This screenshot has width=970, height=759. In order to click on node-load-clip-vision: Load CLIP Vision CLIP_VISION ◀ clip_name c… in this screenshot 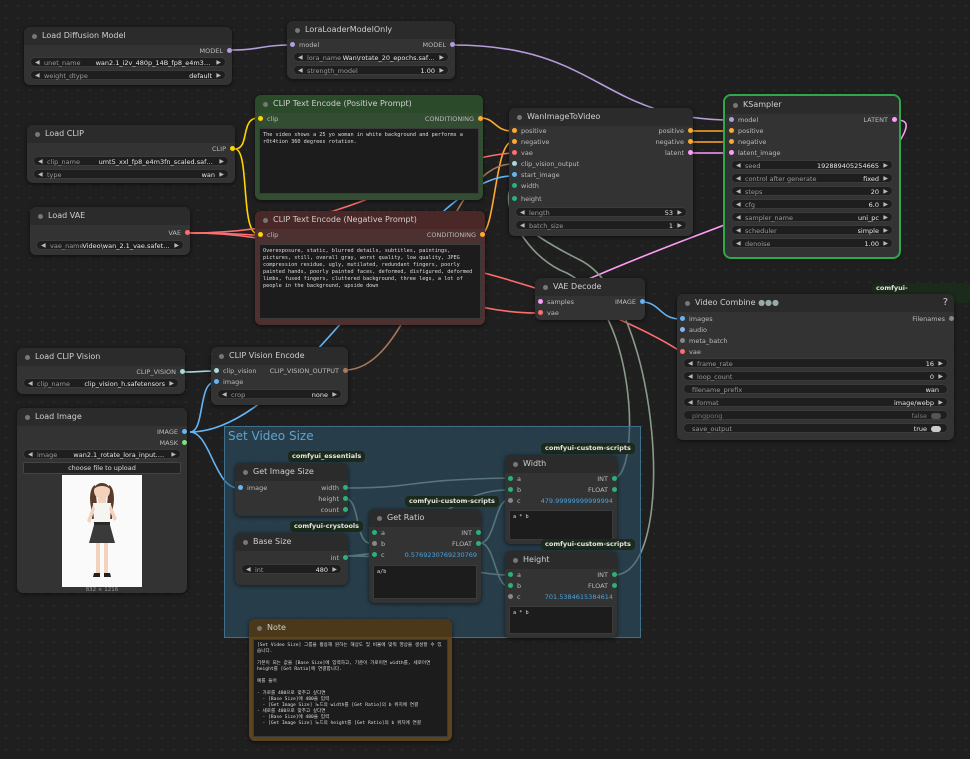, I will do `click(101, 371)`.